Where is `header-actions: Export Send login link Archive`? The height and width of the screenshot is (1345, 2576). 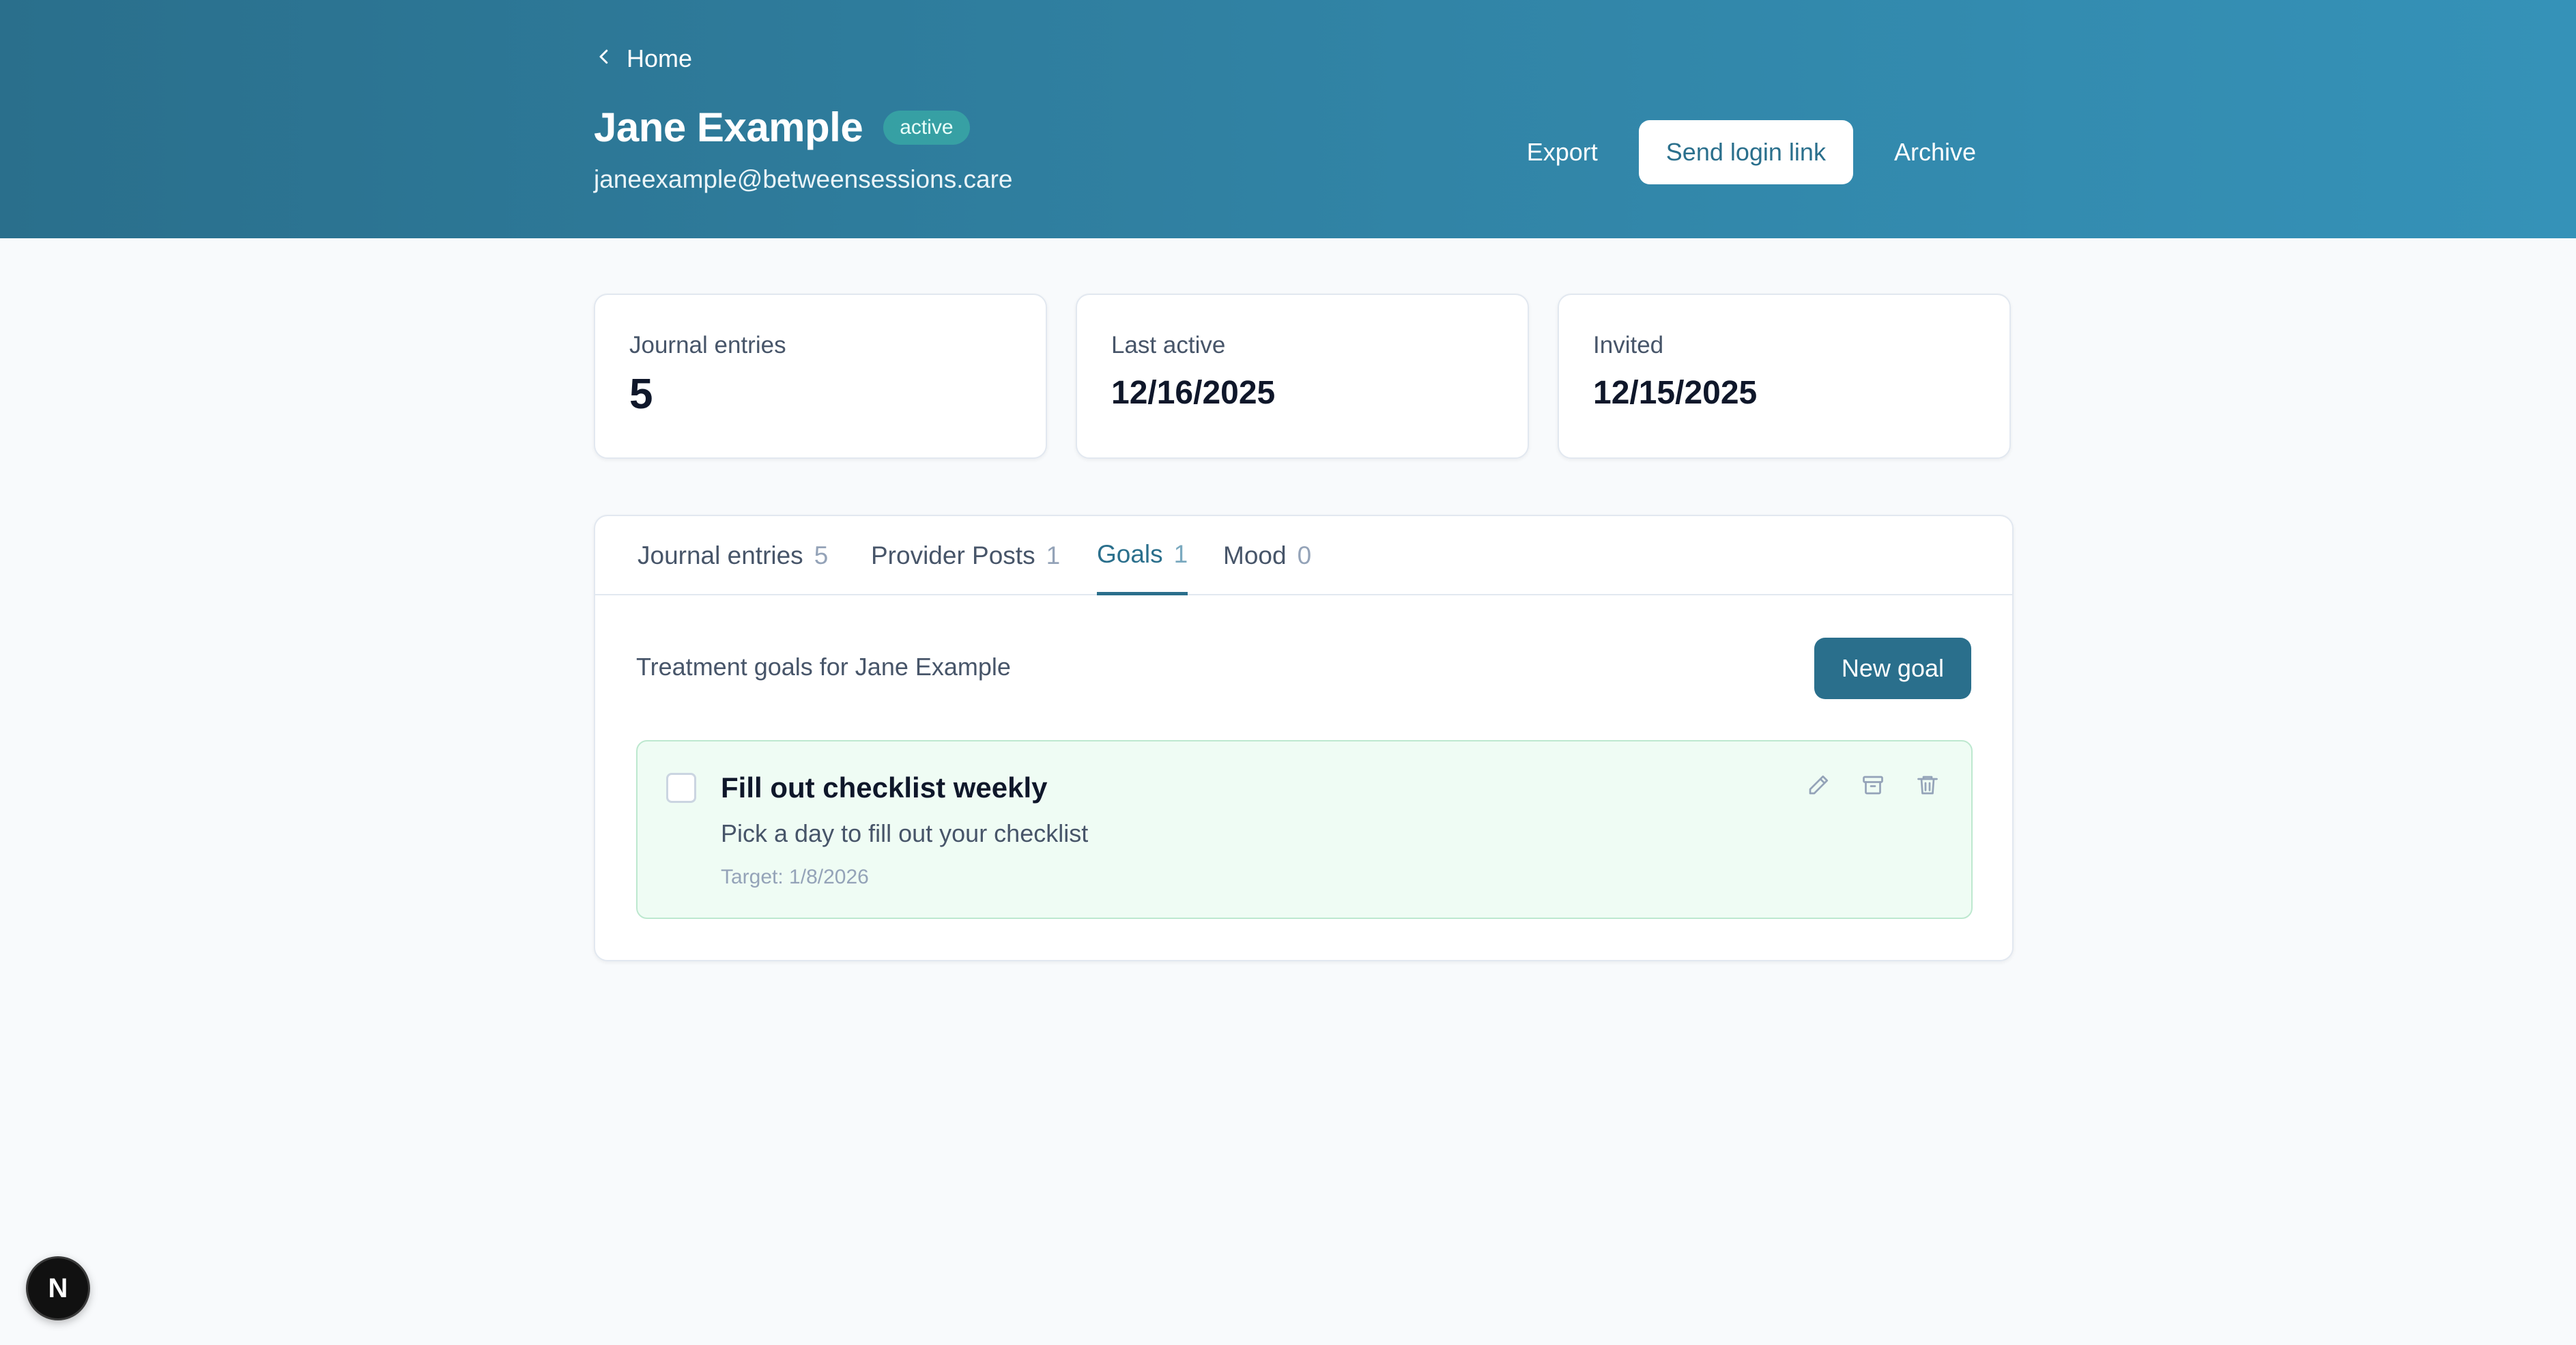 header-actions: Export Send login link Archive is located at coordinates (1751, 152).